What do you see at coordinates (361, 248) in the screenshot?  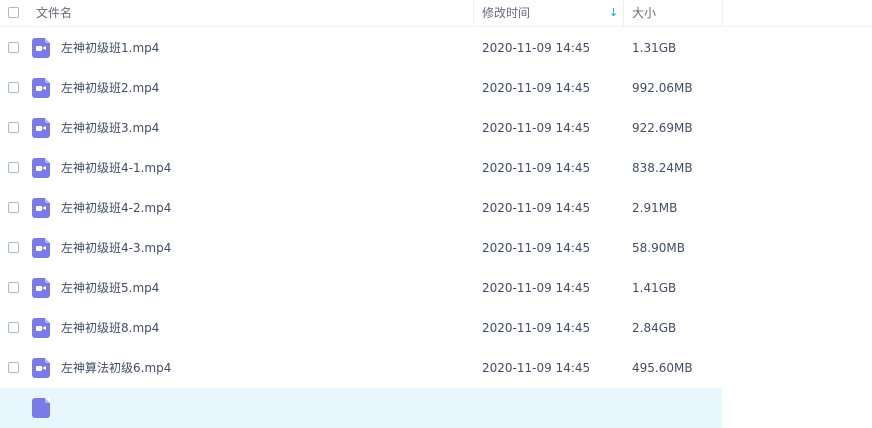 I see `list-item: 左神初级班4-3.mp4 2020-11-09 14:45 58.90MB` at bounding box center [361, 248].